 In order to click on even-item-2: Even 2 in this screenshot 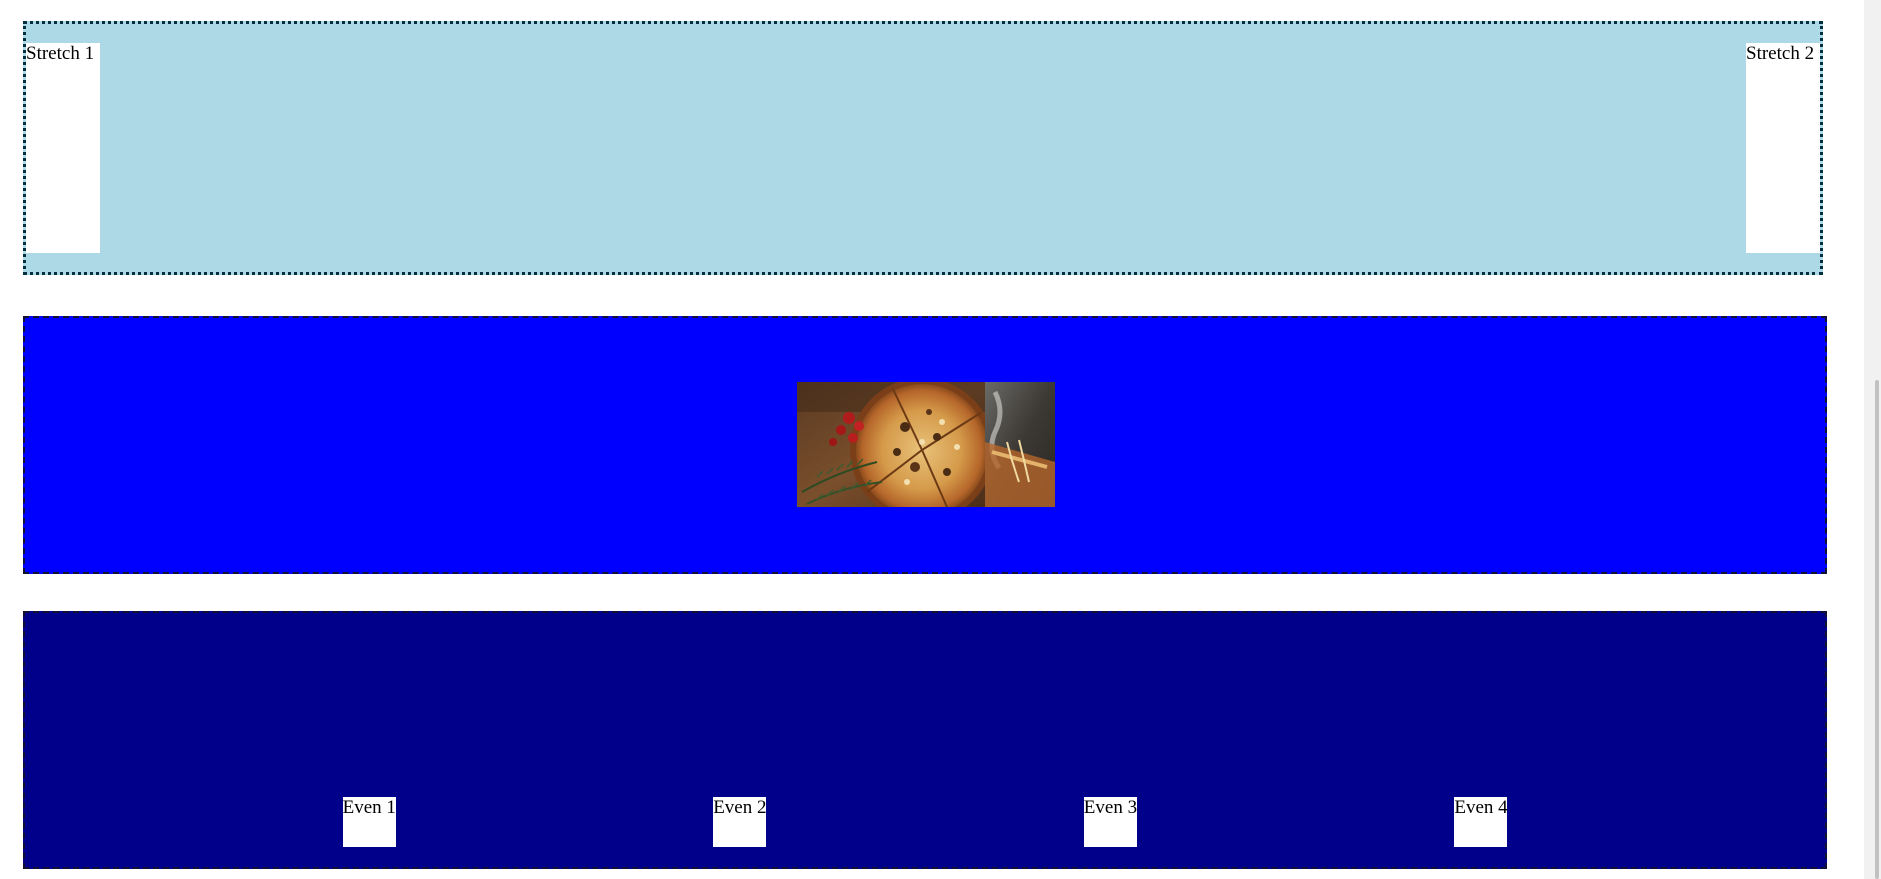, I will do `click(739, 822)`.